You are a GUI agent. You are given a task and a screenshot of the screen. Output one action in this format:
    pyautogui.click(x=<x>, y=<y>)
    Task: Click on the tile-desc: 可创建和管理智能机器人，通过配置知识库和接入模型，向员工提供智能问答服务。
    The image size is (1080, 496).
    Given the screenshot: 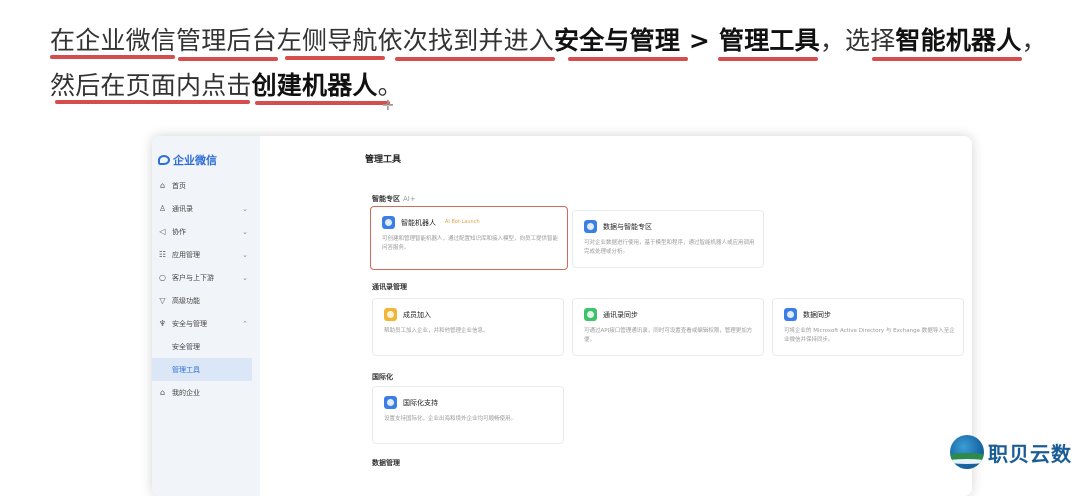 What is the action you would take?
    pyautogui.click(x=470, y=243)
    